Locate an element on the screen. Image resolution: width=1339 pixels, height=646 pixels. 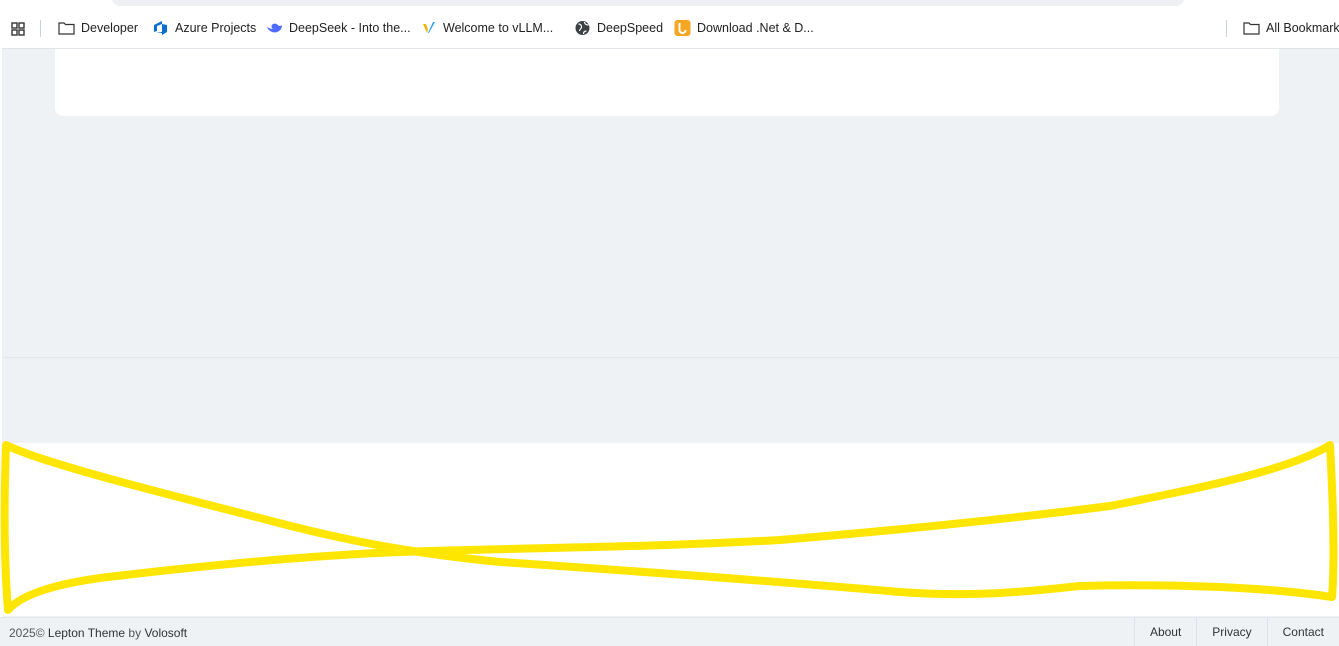
all-bookmarks-button: All Bookmark is located at coordinates (1291, 28).